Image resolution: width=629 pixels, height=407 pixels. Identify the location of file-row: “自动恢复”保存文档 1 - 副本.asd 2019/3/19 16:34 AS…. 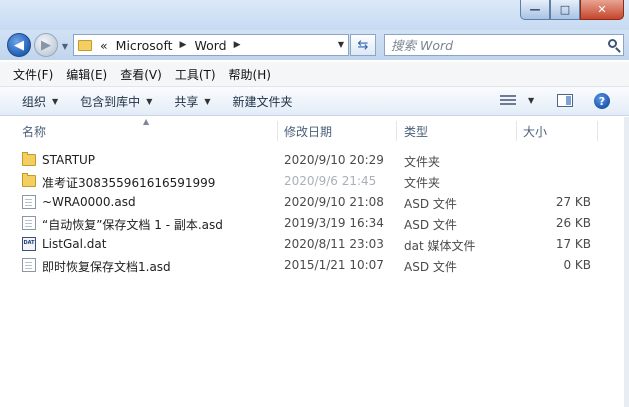
(314, 223).